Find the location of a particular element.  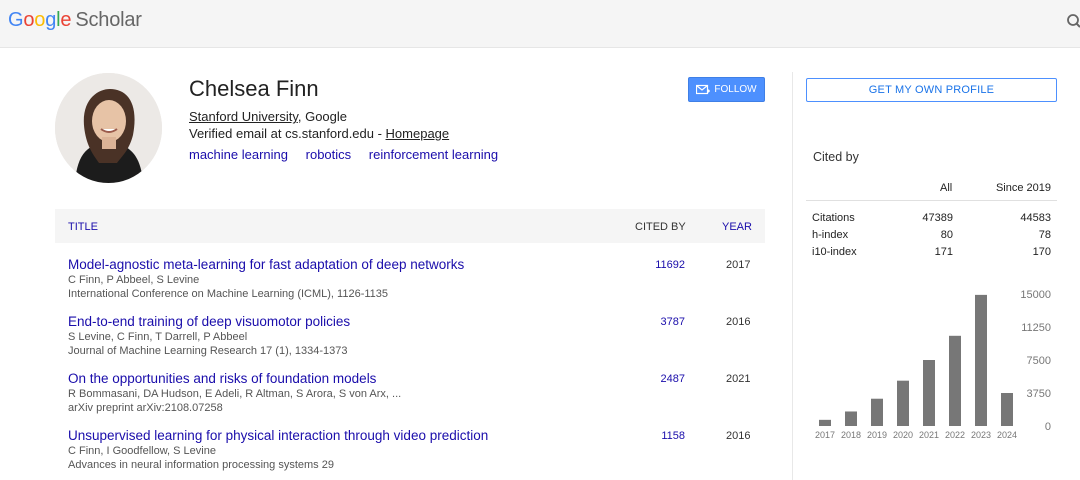

article-year: 2021 is located at coordinates (738, 379).